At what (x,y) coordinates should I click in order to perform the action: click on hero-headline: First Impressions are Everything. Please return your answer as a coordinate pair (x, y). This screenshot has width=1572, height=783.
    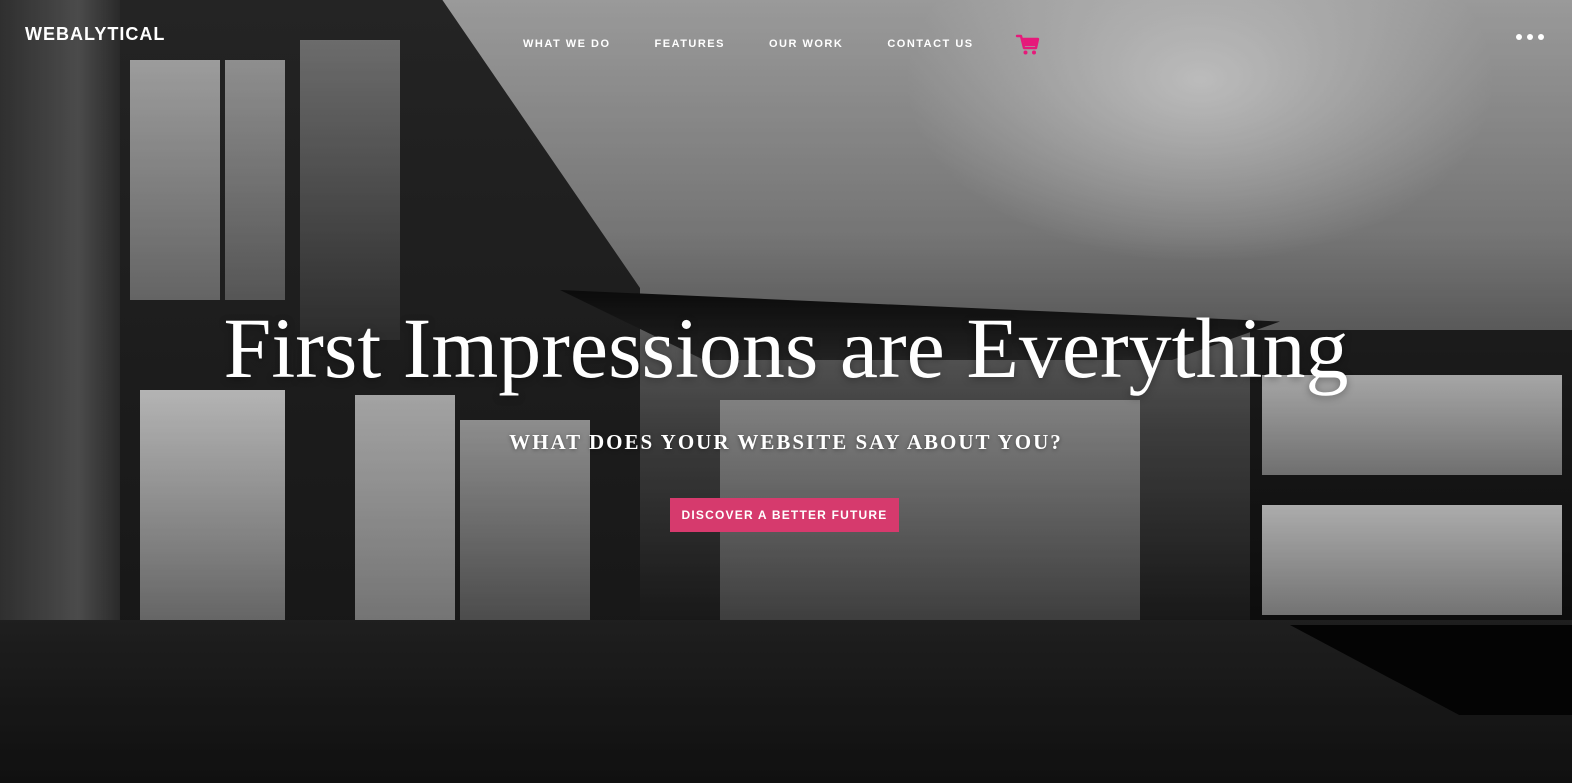
    Looking at the image, I should click on (786, 348).